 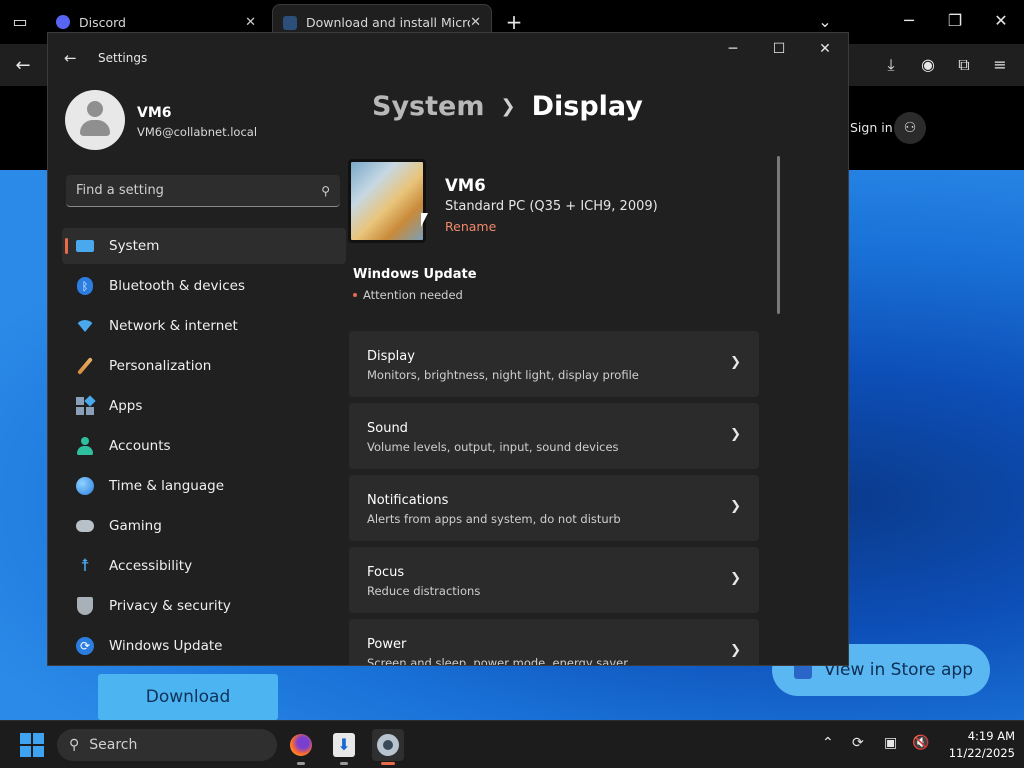 What do you see at coordinates (135, 526) in the screenshot?
I see `sidebar-item-label: Gaming` at bounding box center [135, 526].